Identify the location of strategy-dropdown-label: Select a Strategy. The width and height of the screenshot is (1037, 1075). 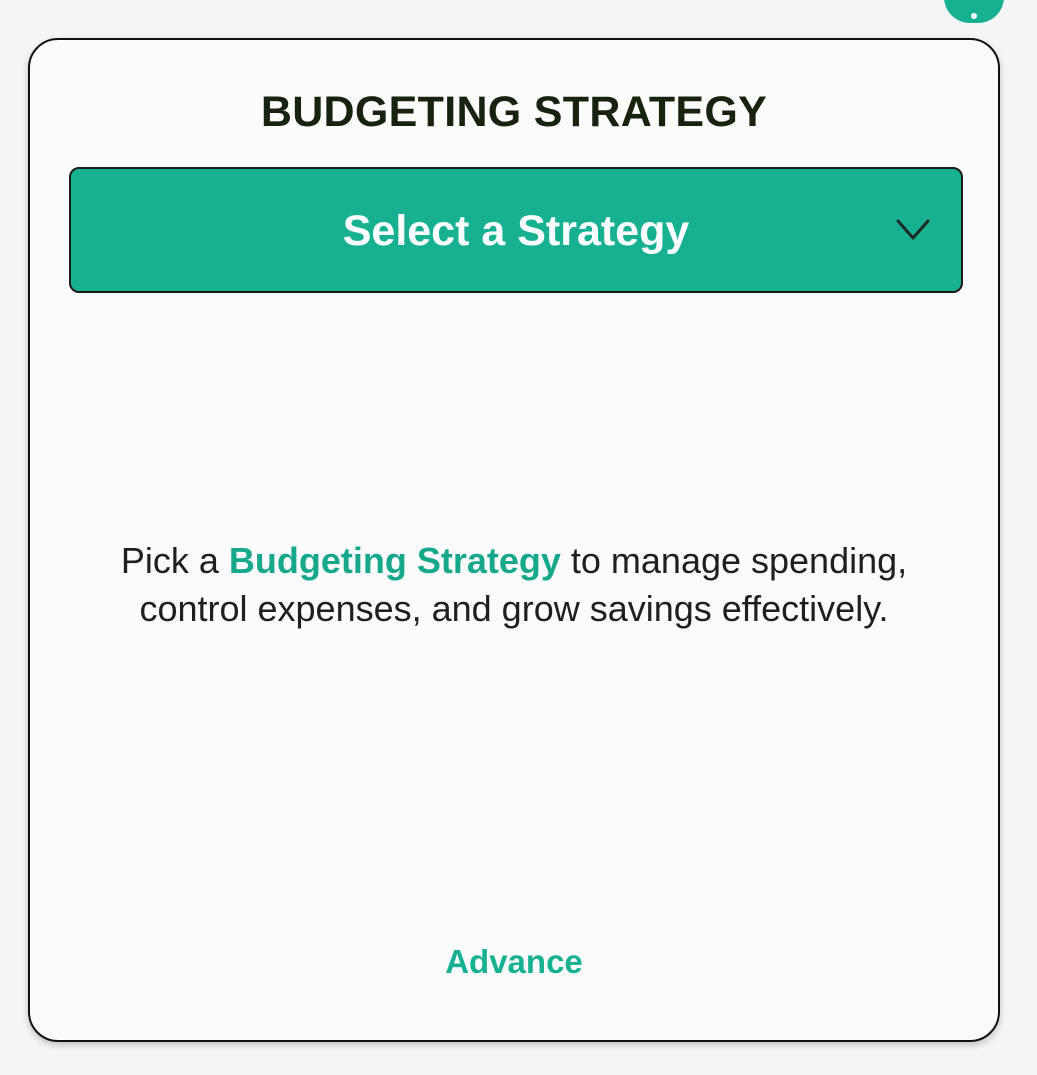
(516, 231).